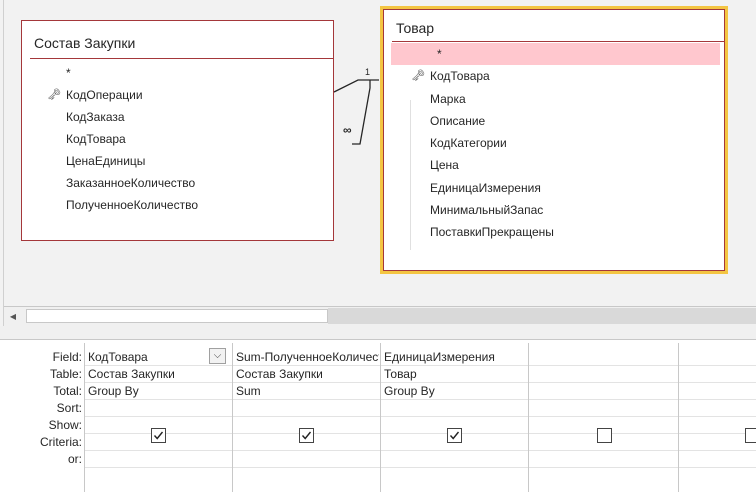  Describe the element at coordinates (454, 374) in the screenshot. I see `grid-cell-table-3: Товар` at that location.